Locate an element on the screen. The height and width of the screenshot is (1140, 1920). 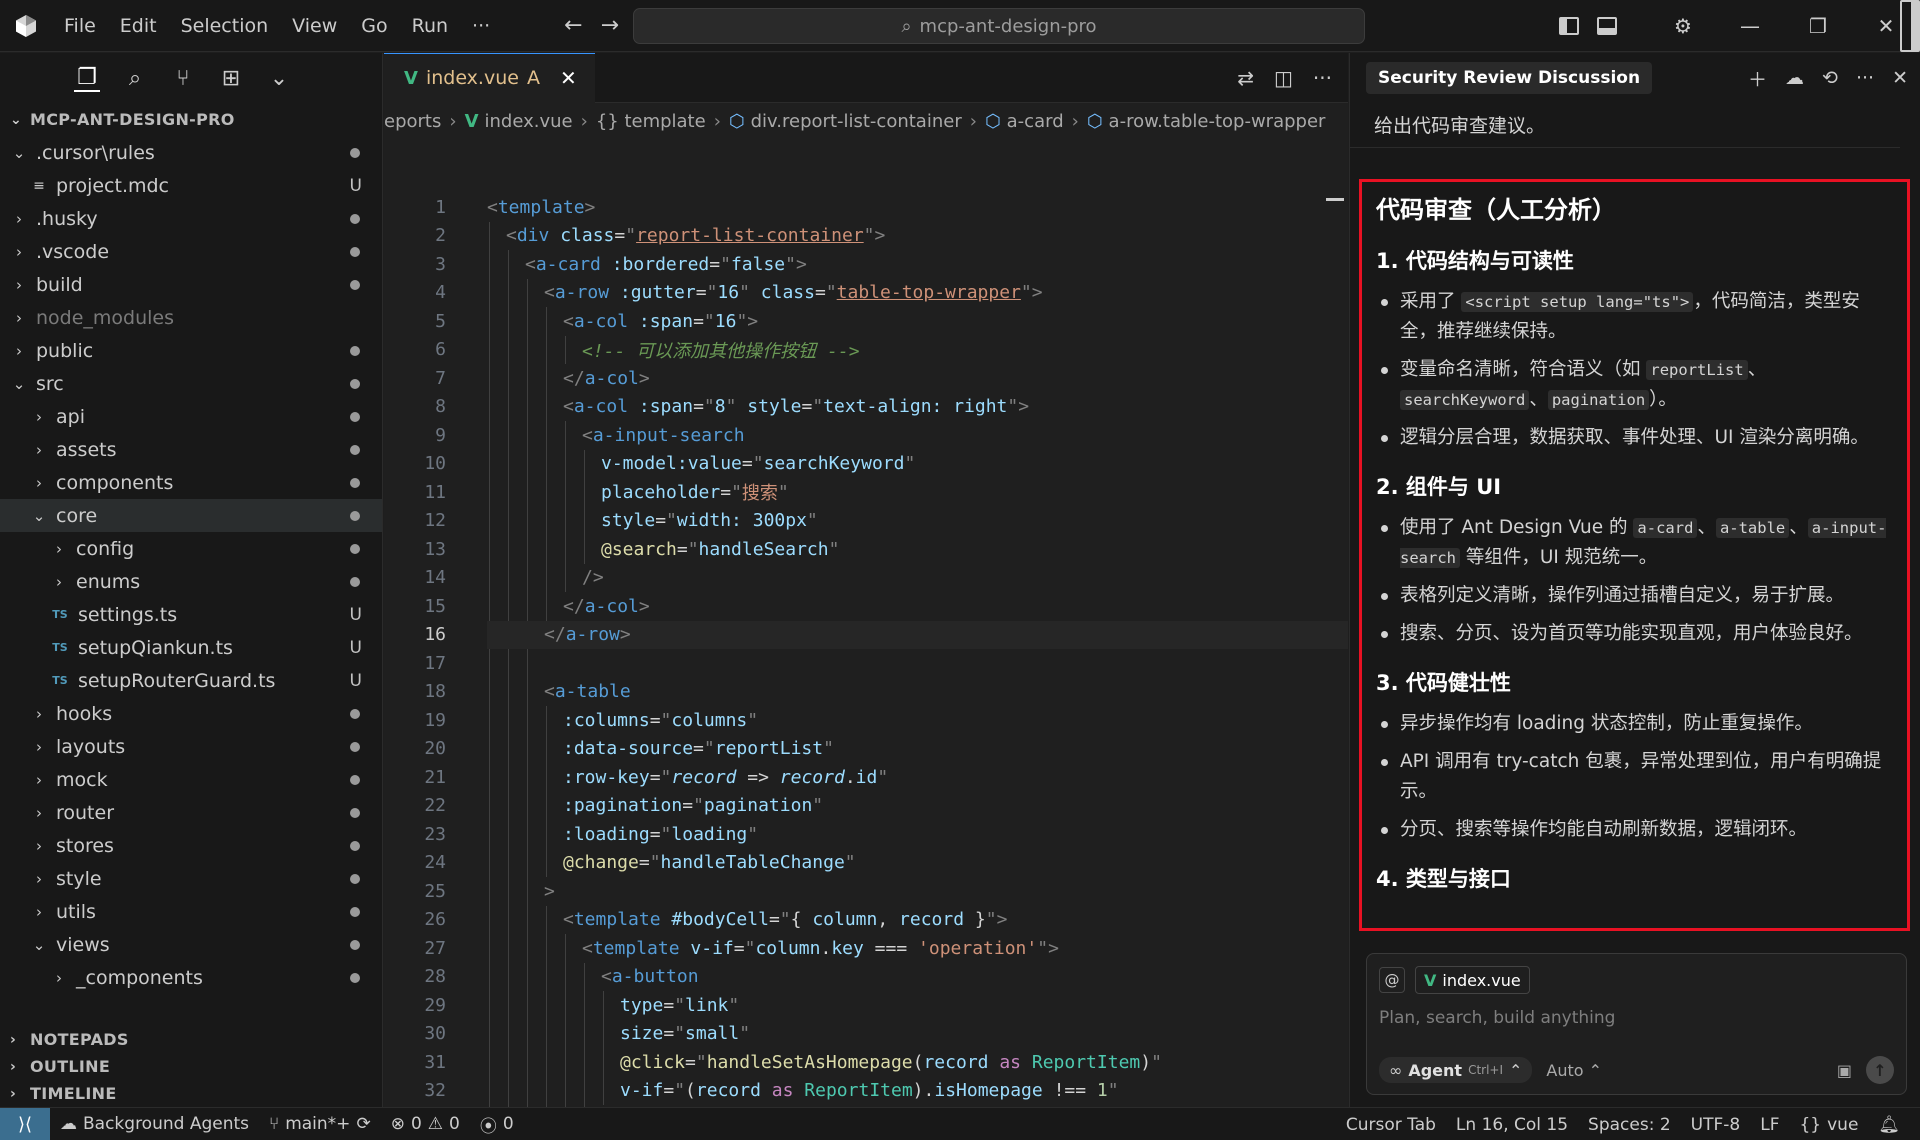
code-line: 14 /> is located at coordinates (866, 578).